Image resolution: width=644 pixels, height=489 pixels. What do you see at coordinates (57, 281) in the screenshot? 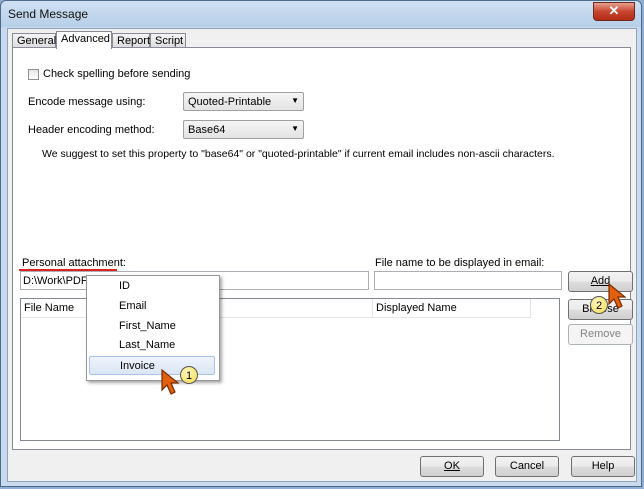
I see `attachment-path-value: D:\Work\PDF\` at bounding box center [57, 281].